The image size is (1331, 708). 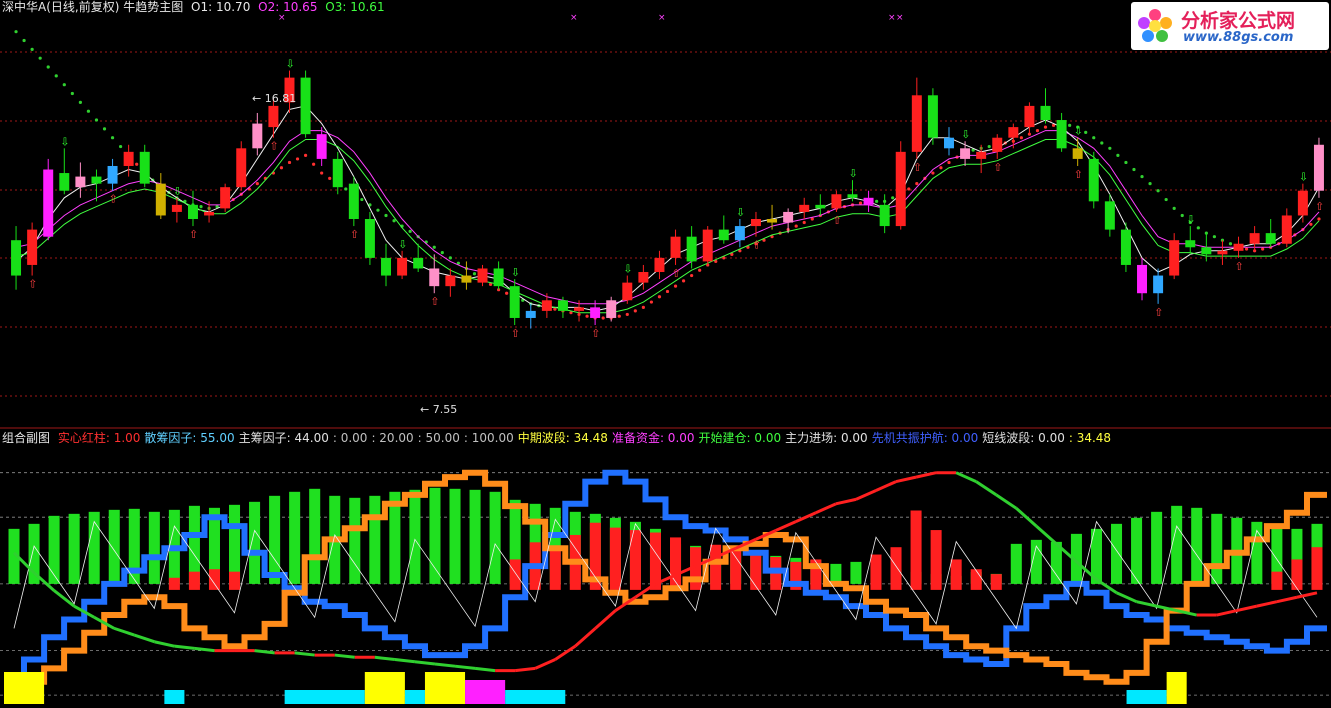 I want to click on site-logo: 分析家公式网 www.88gs.com, so click(x=1230, y=26).